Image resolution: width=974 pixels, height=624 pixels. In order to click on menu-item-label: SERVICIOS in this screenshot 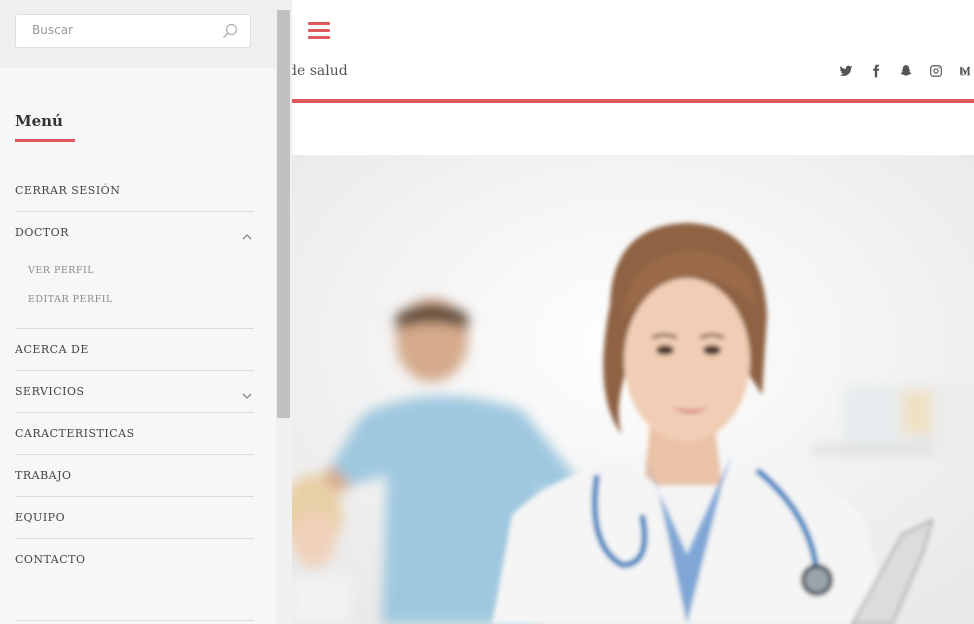, I will do `click(50, 391)`.